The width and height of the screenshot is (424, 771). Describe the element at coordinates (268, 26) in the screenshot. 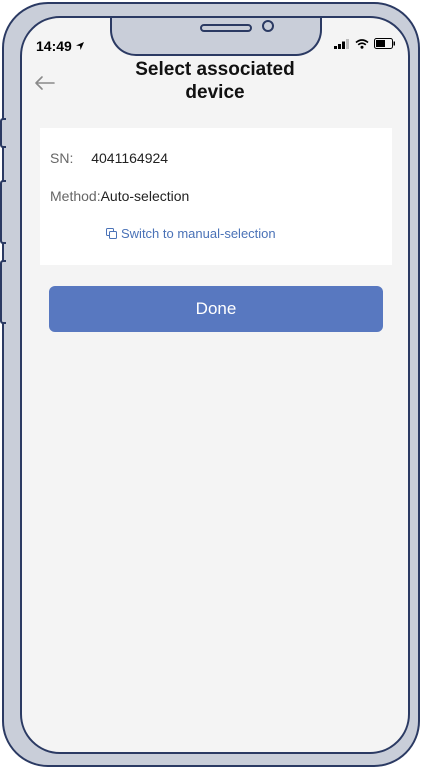

I see `front-camera` at that location.